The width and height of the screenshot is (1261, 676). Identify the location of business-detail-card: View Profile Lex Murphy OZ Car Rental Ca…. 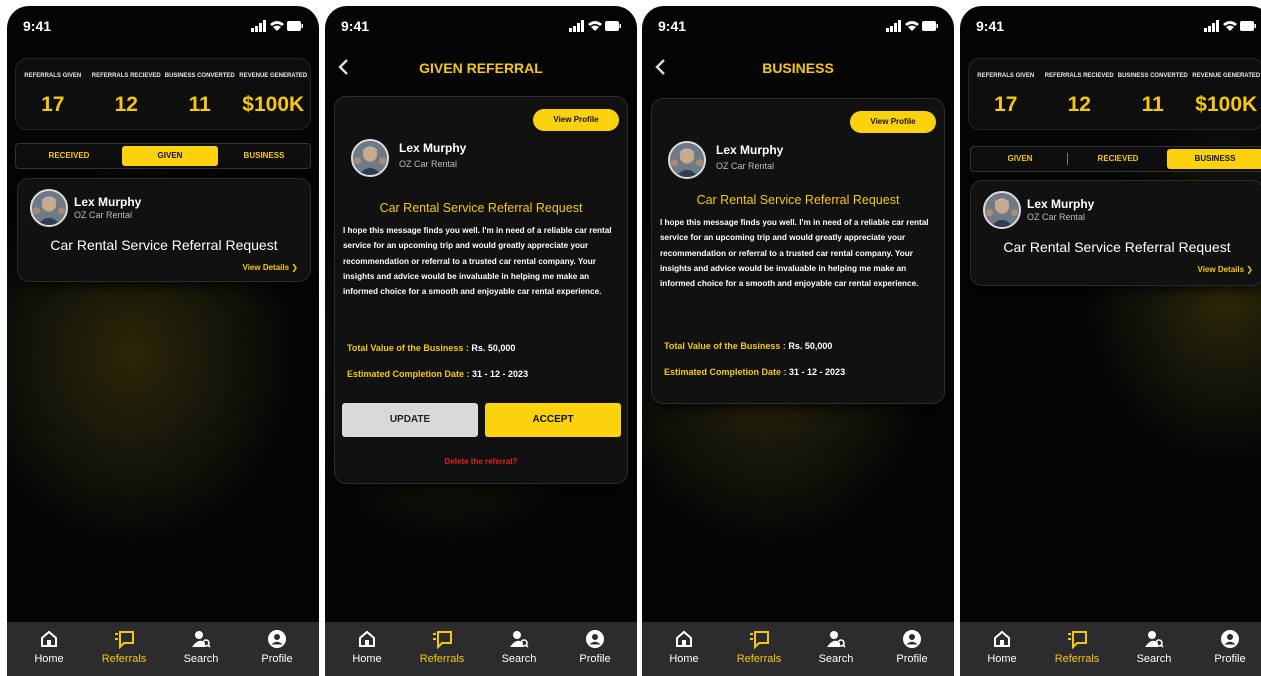
(798, 251).